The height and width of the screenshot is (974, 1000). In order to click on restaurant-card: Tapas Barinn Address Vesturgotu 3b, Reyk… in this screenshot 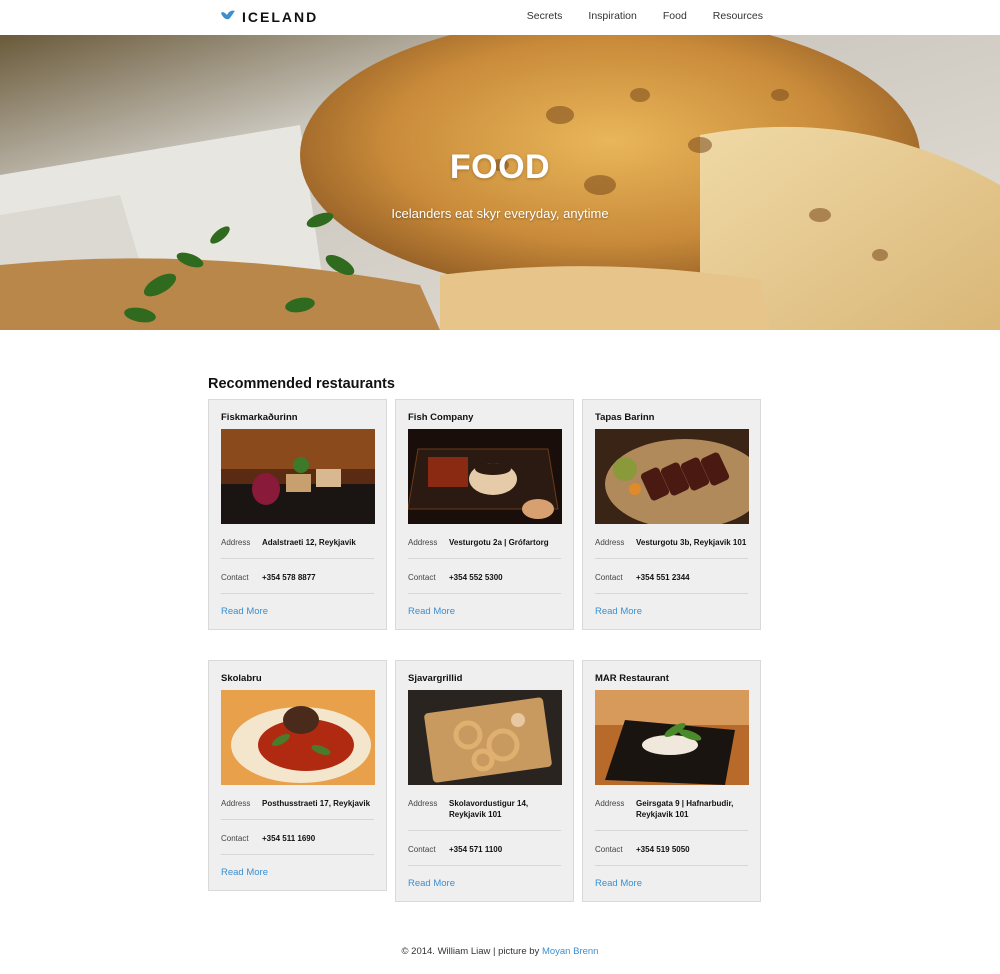, I will do `click(671, 514)`.